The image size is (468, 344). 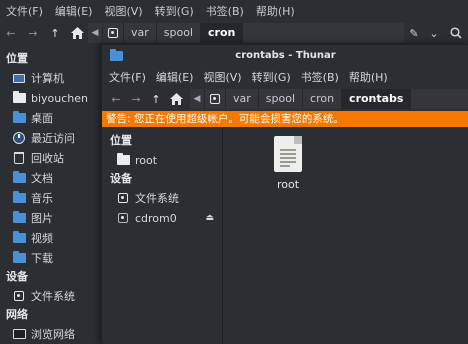 What do you see at coordinates (42, 218) in the screenshot?
I see `sidebar-item-label: 图片` at bounding box center [42, 218].